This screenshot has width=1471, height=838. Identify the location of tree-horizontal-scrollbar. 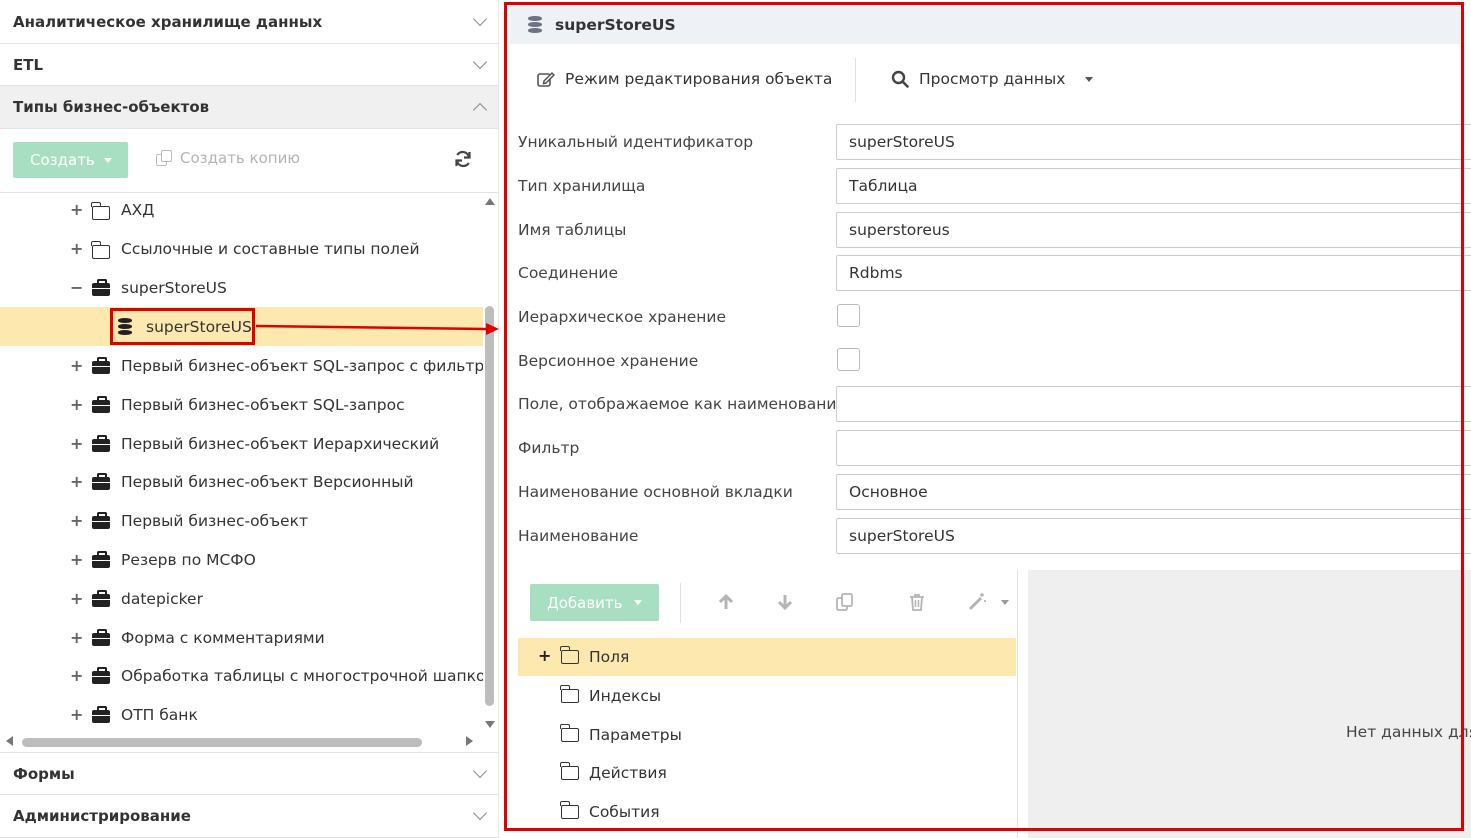
(241, 742).